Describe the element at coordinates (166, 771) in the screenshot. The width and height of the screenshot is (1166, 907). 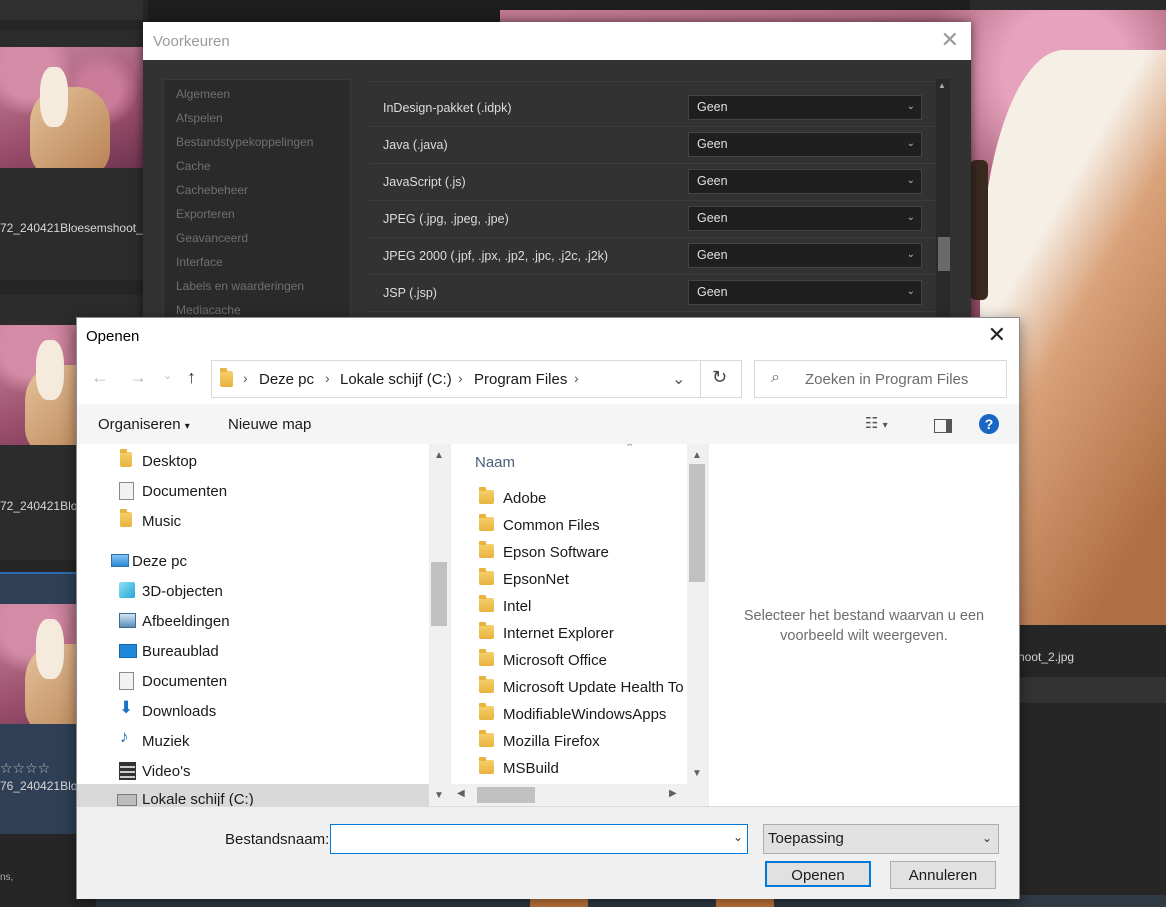
I see `tree-item-label: Video's` at that location.